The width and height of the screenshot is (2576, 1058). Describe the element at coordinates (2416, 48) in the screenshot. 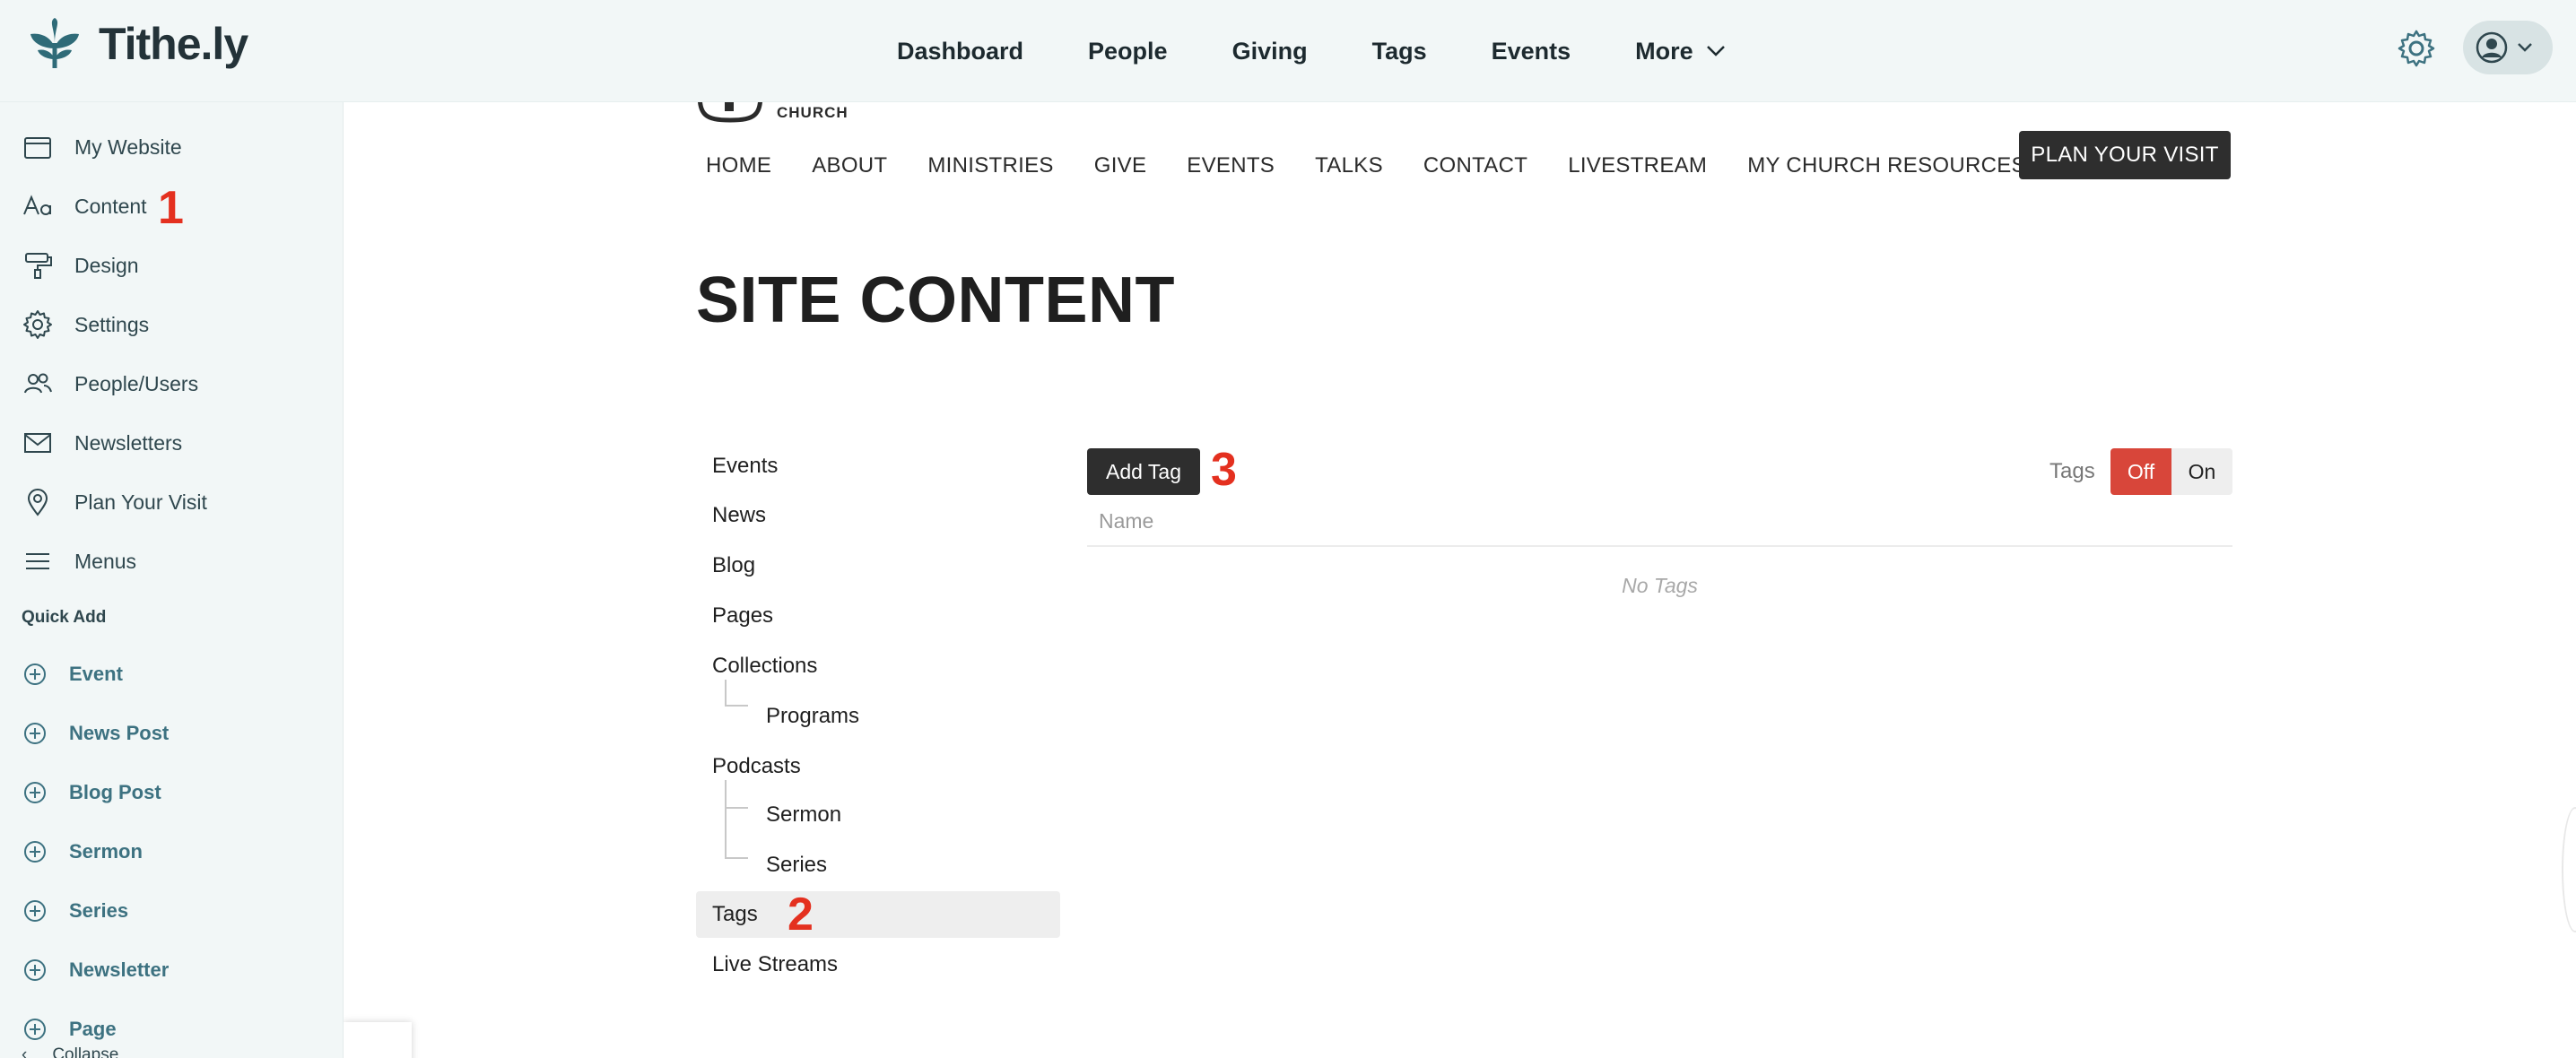

I see `gear-icon` at that location.